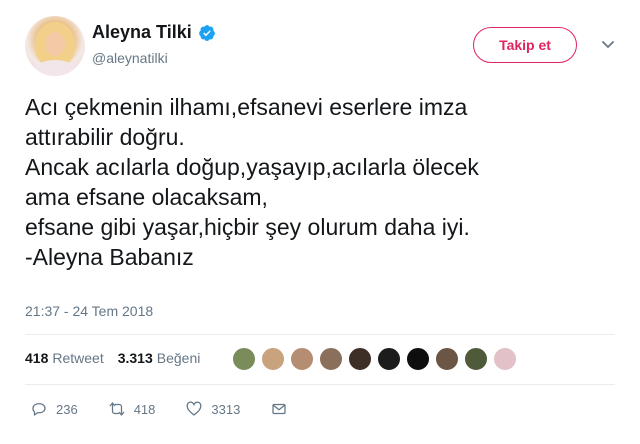  I want to click on profile-avatar, so click(55, 46).